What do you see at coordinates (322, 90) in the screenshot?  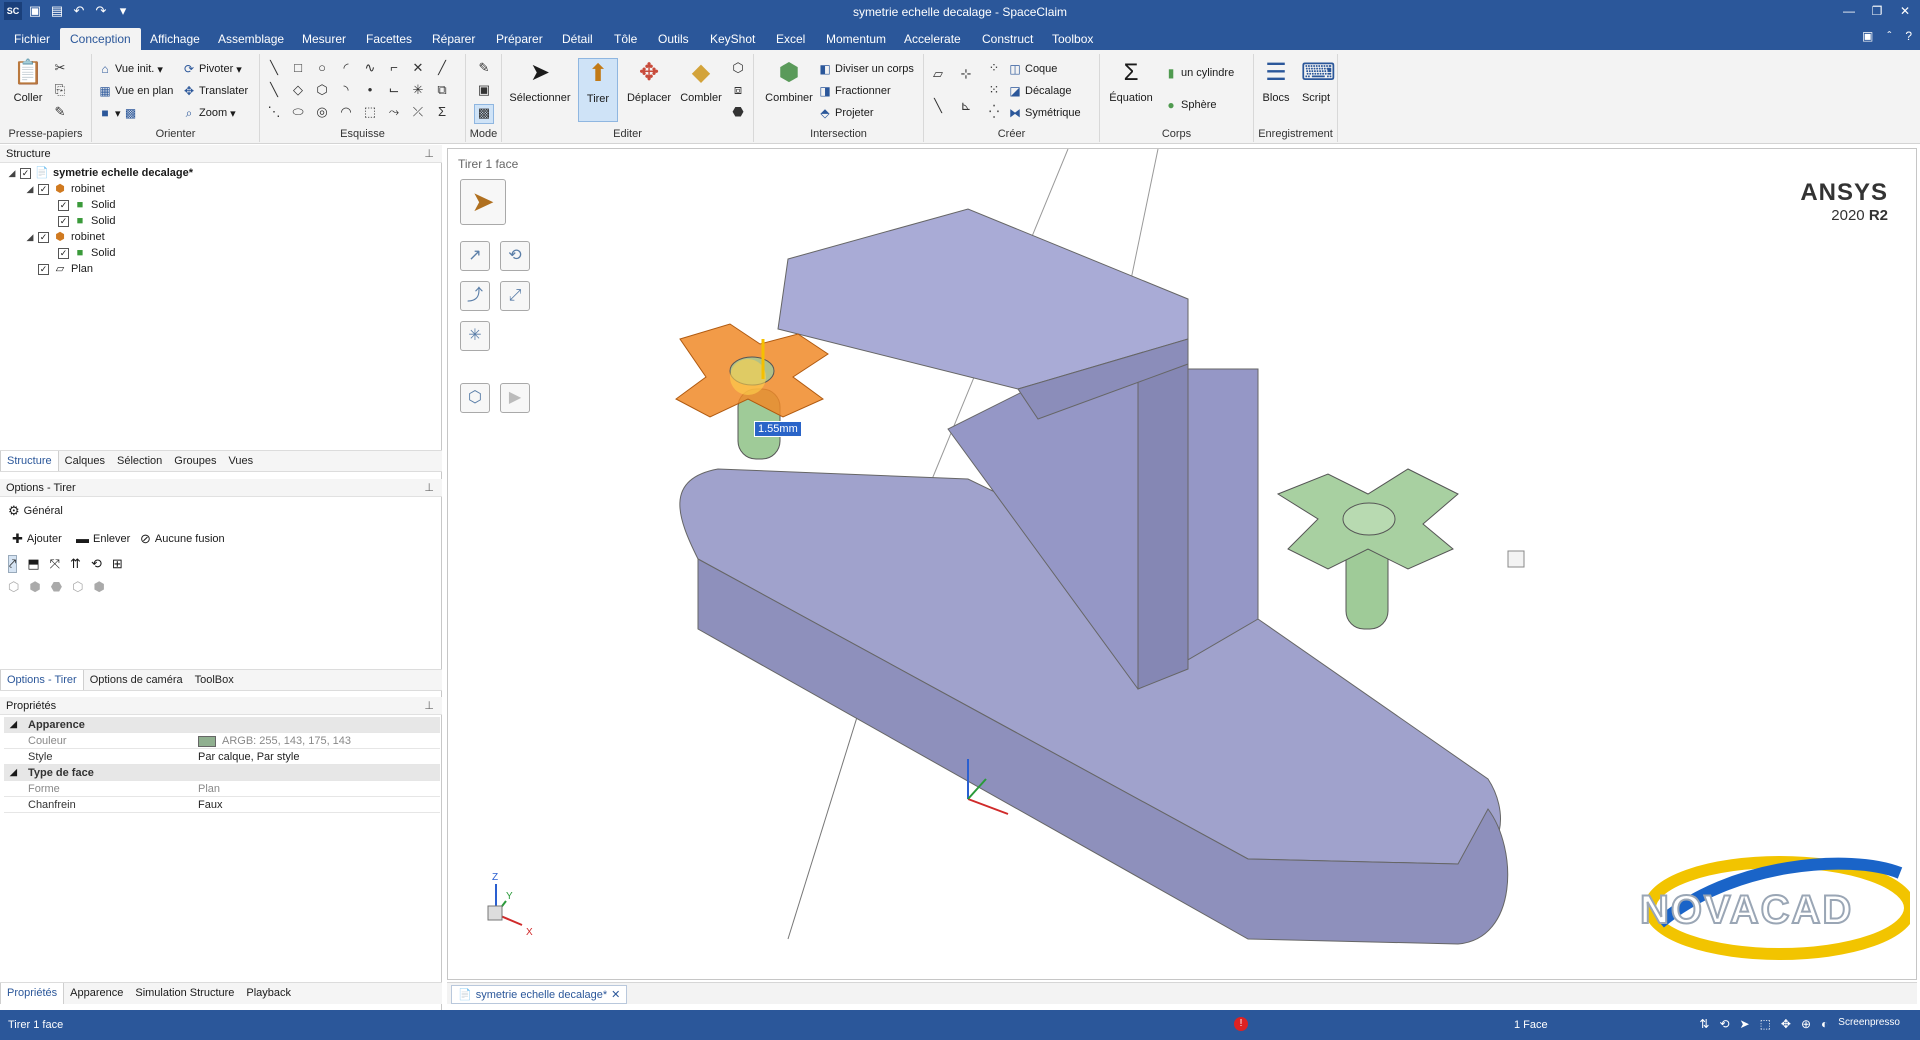 I see `ellipse-circle-icon: ⬡` at bounding box center [322, 90].